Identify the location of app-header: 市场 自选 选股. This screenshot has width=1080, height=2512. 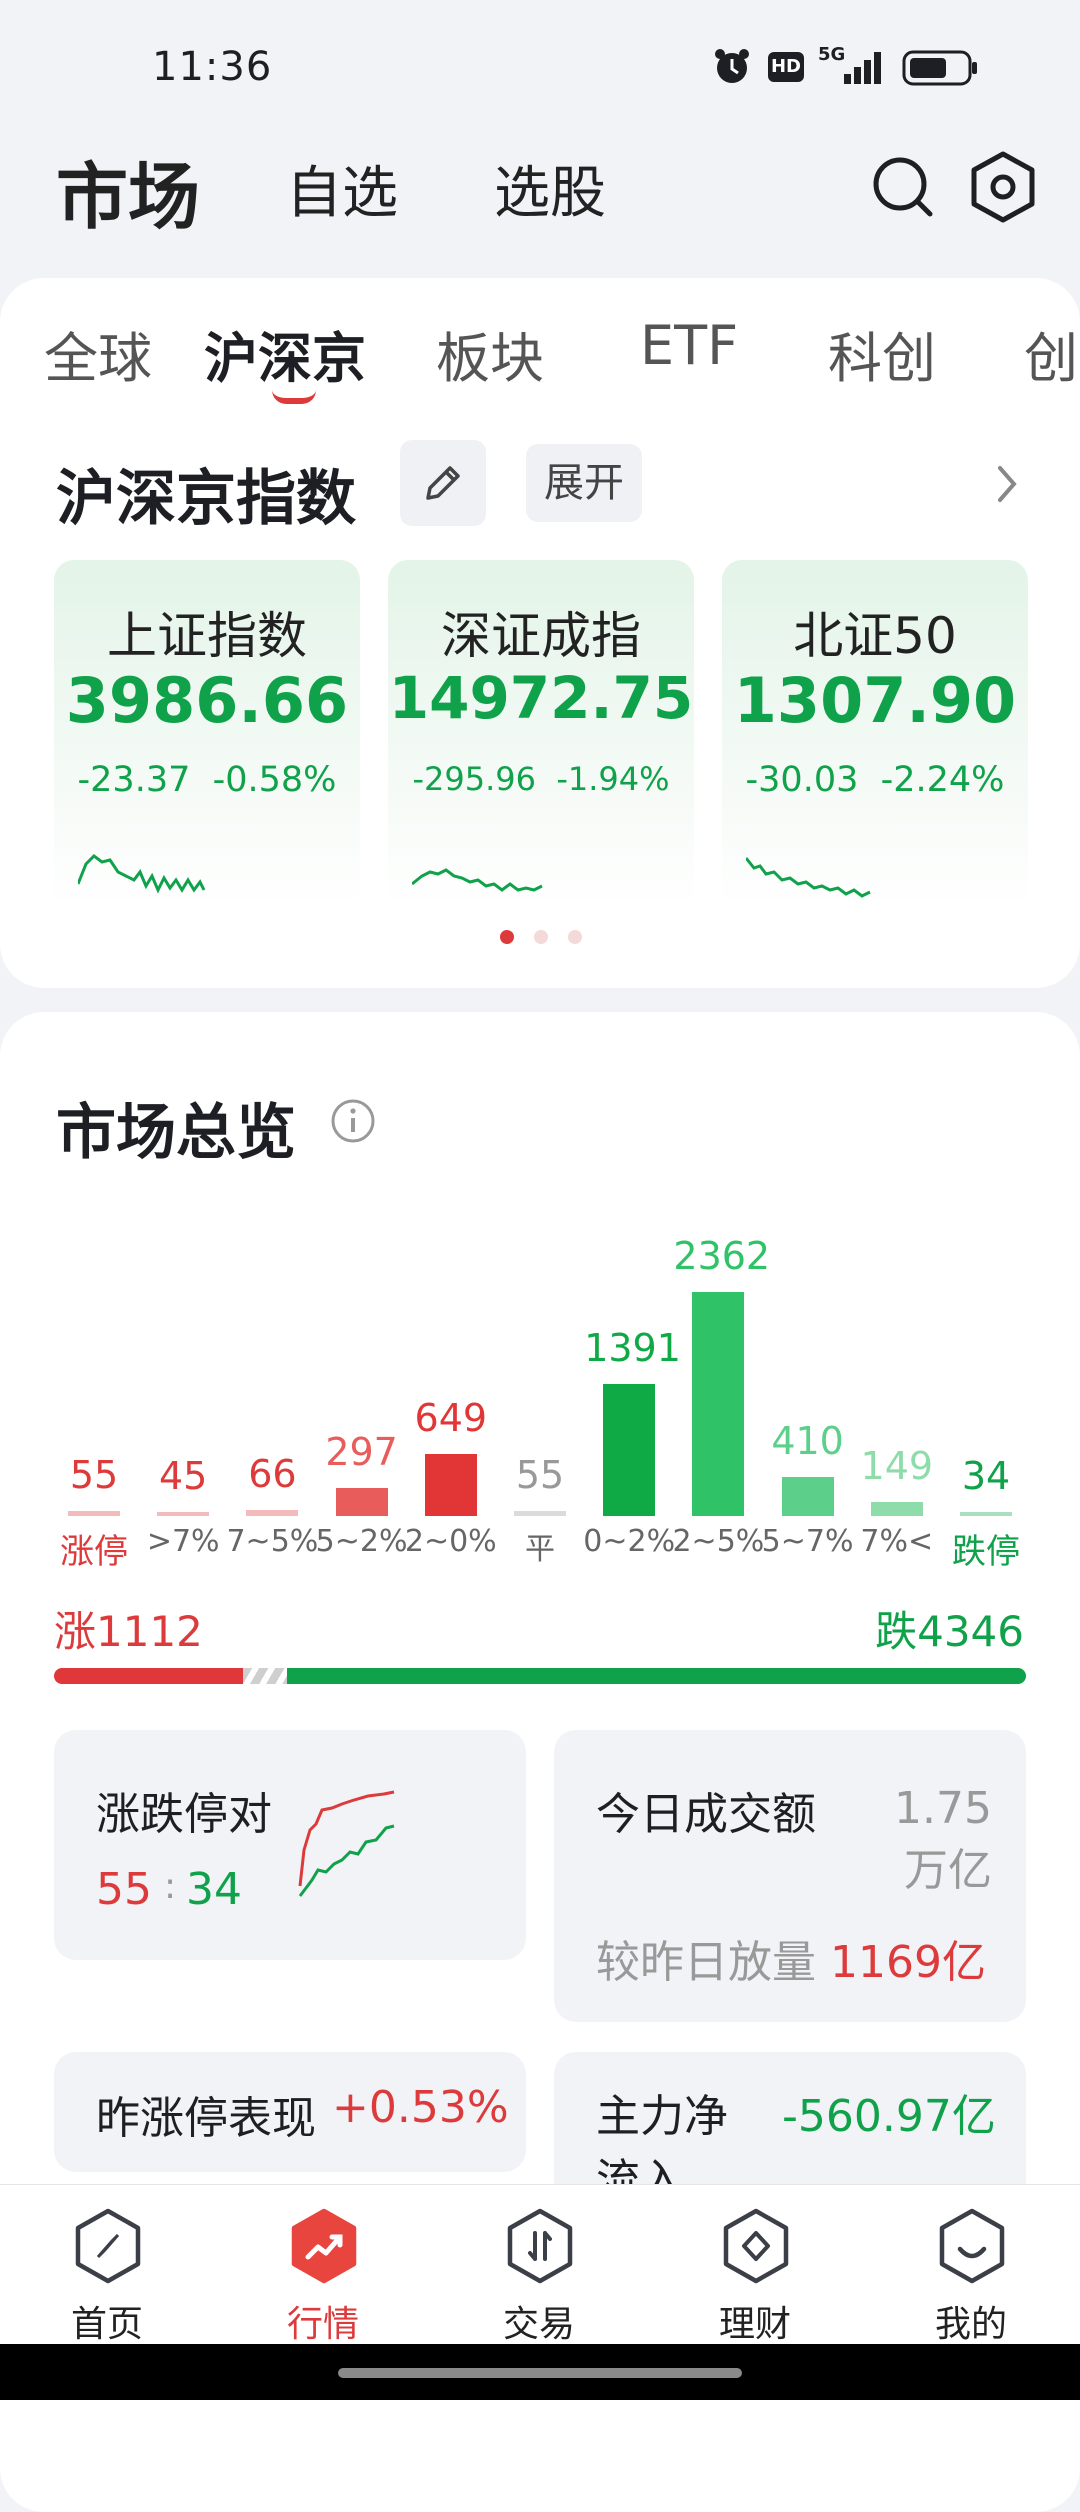
(540, 205).